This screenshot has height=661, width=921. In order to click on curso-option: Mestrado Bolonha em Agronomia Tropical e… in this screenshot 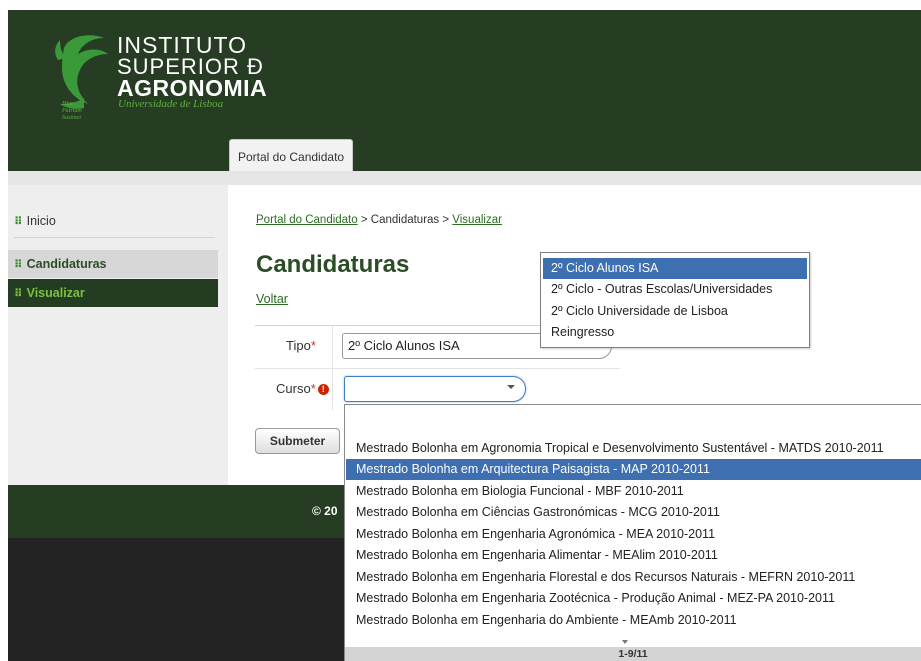, I will do `click(633, 448)`.